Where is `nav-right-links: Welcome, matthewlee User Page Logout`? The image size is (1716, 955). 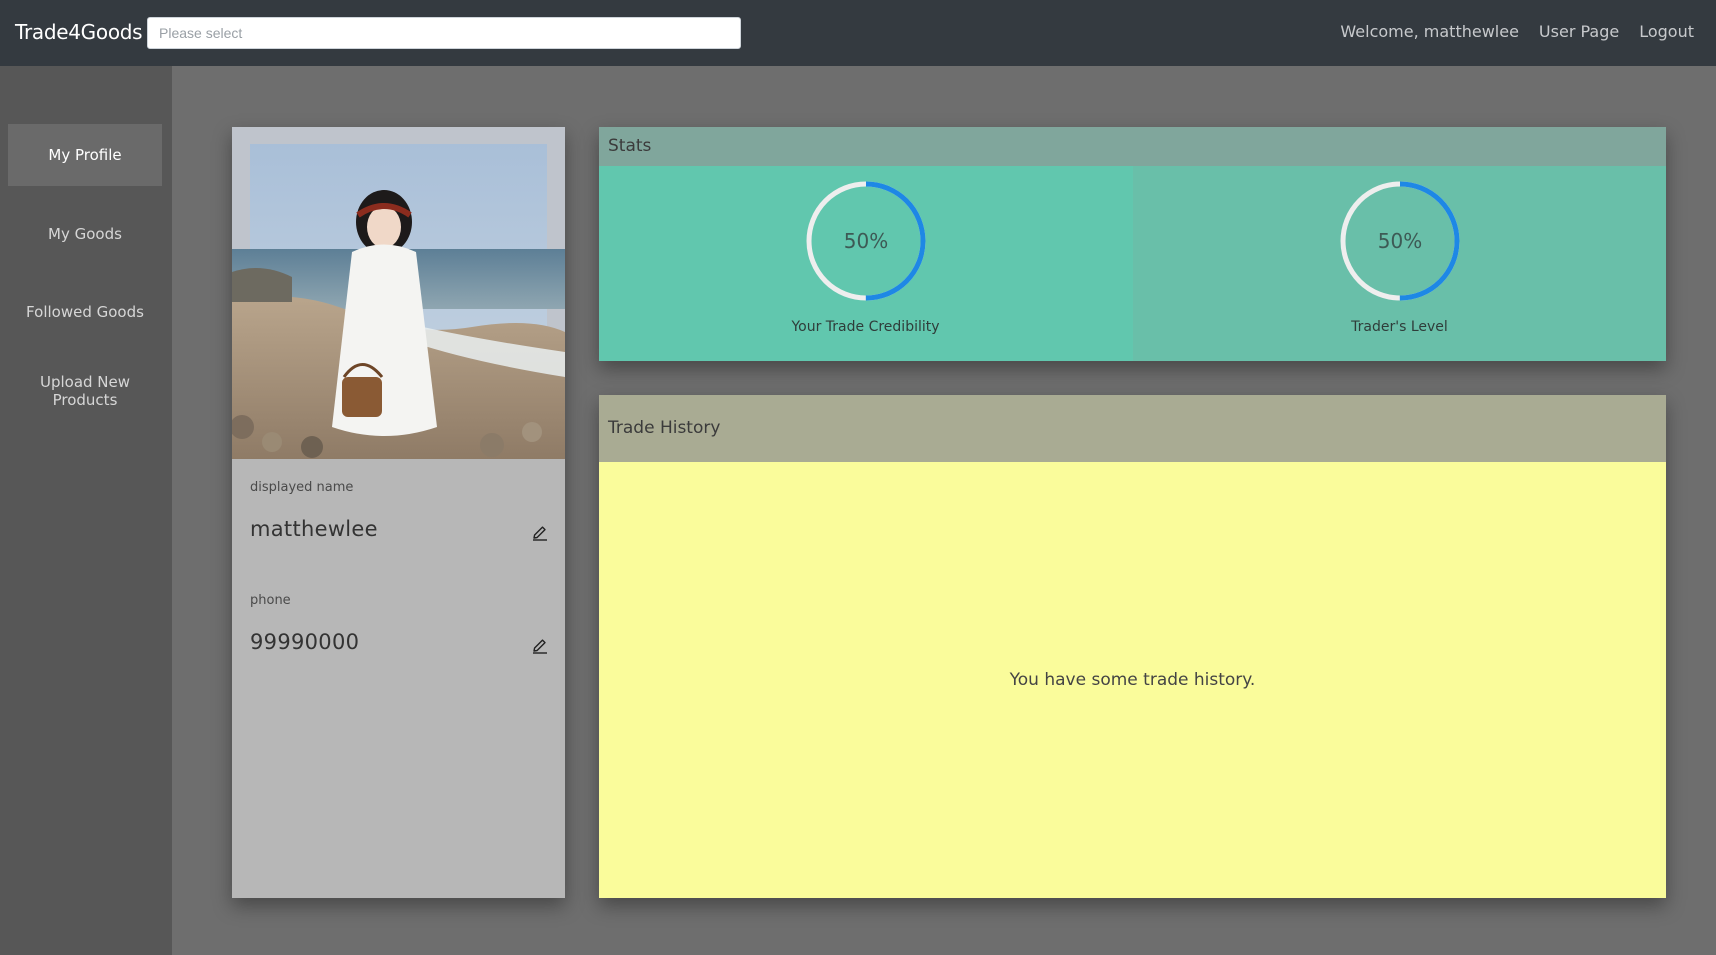 nav-right-links: Welcome, matthewlee User Page Logout is located at coordinates (1517, 31).